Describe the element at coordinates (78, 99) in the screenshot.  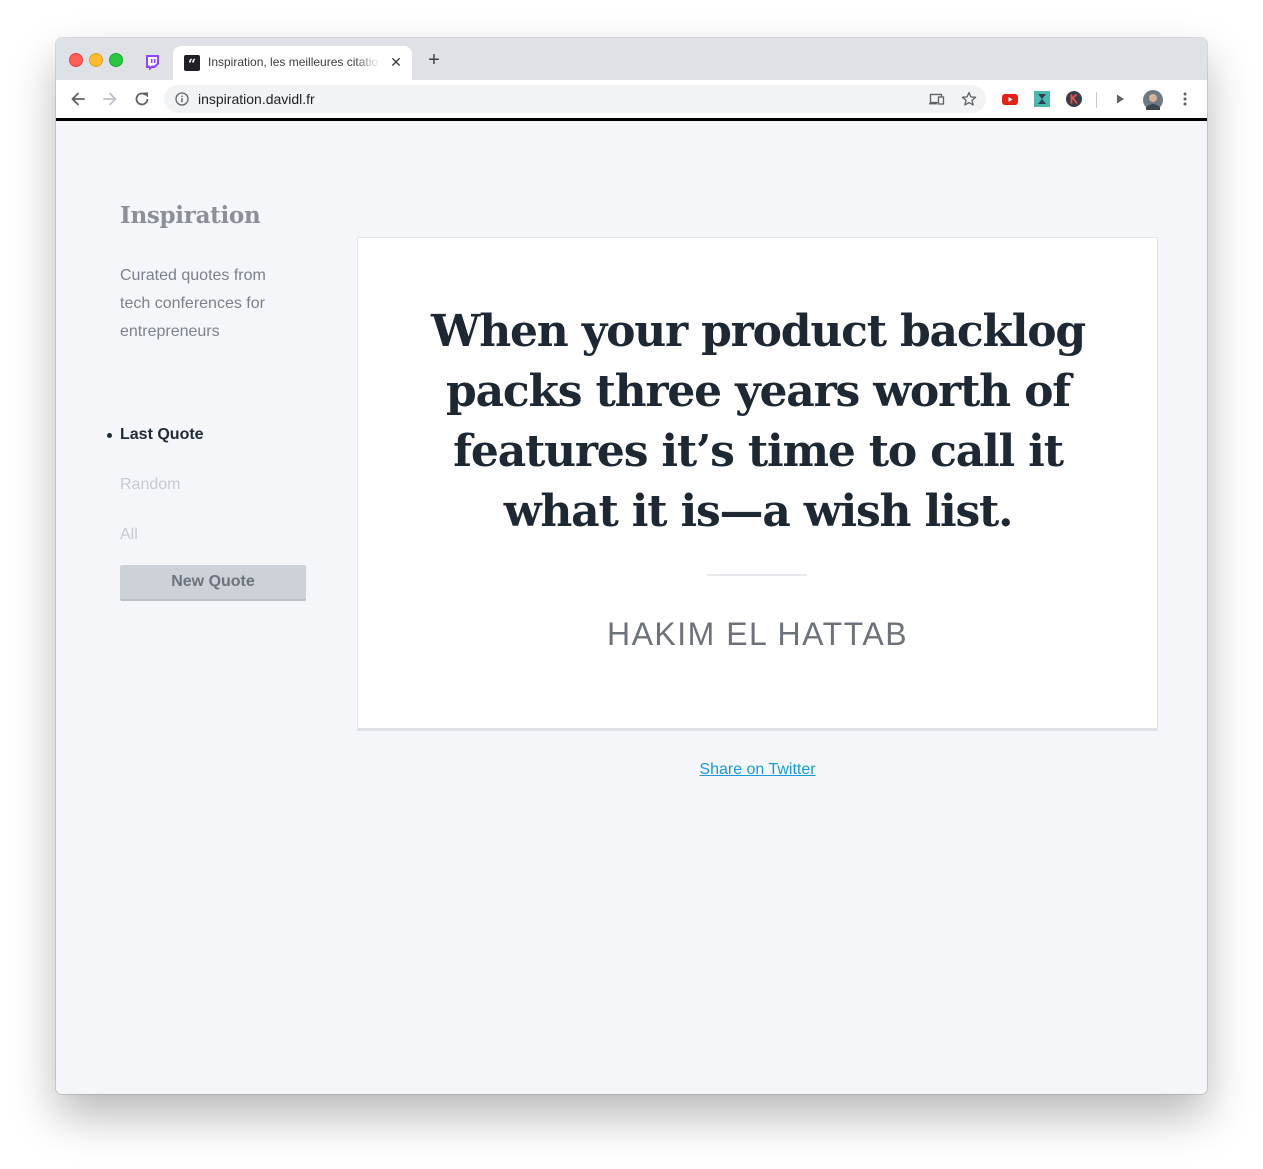
I see `arrow-left-icon` at that location.